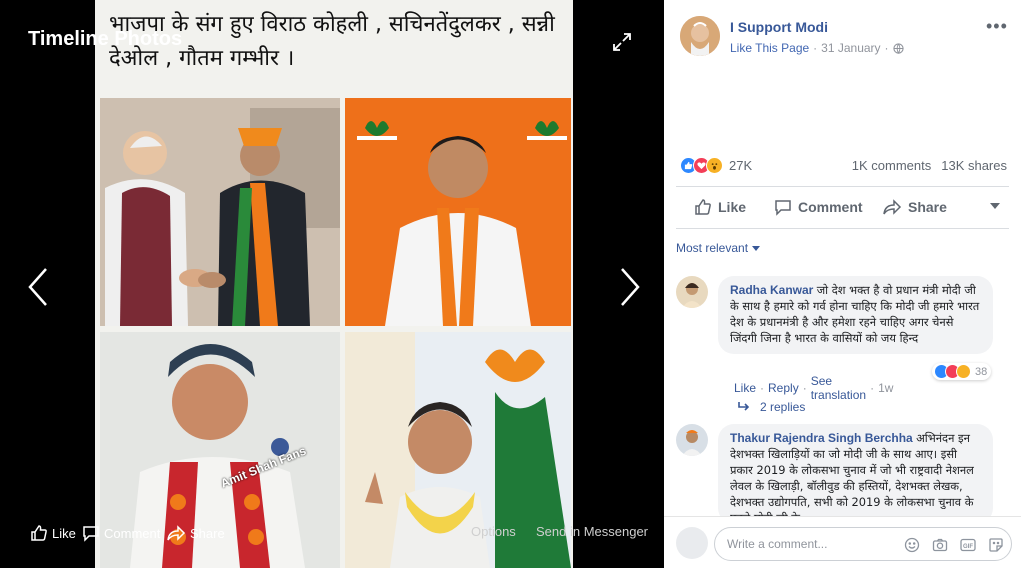  Describe the element at coordinates (783, 388) in the screenshot. I see `comment-reply-link: Reply` at that location.